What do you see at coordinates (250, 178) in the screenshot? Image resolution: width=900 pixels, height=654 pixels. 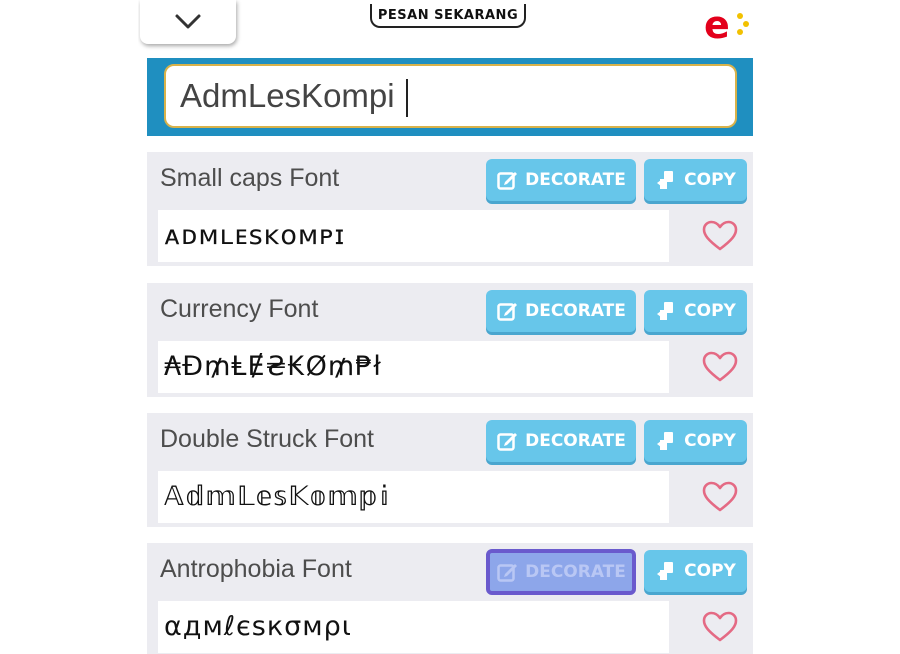 I see `font-name-label: Small caps Font` at bounding box center [250, 178].